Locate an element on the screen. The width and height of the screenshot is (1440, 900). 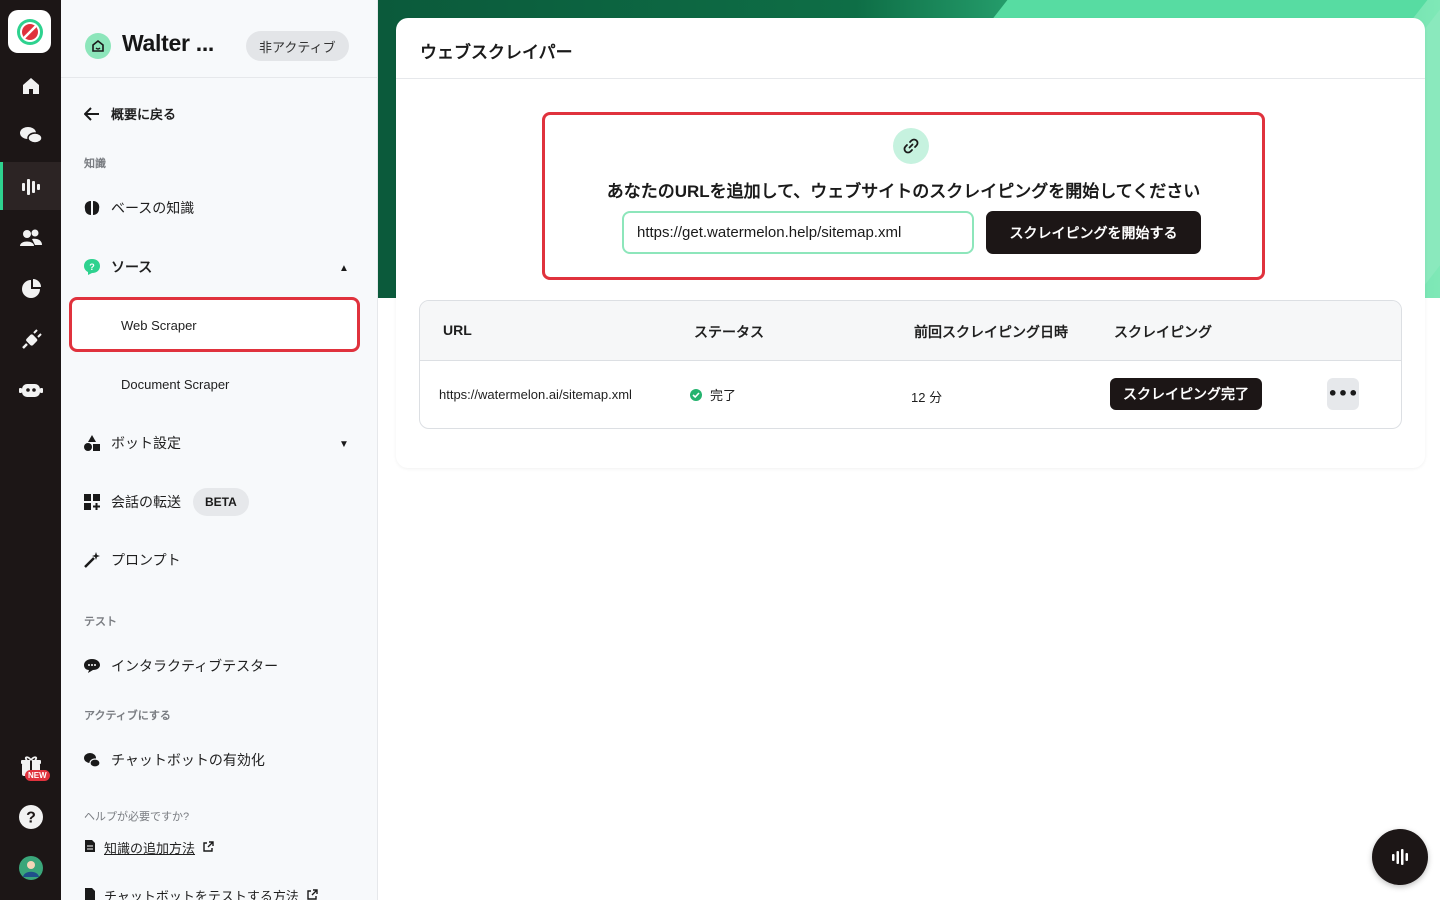
help-link-test-chatbot: チャットボットをテストする方法 is located at coordinates (201, 893).